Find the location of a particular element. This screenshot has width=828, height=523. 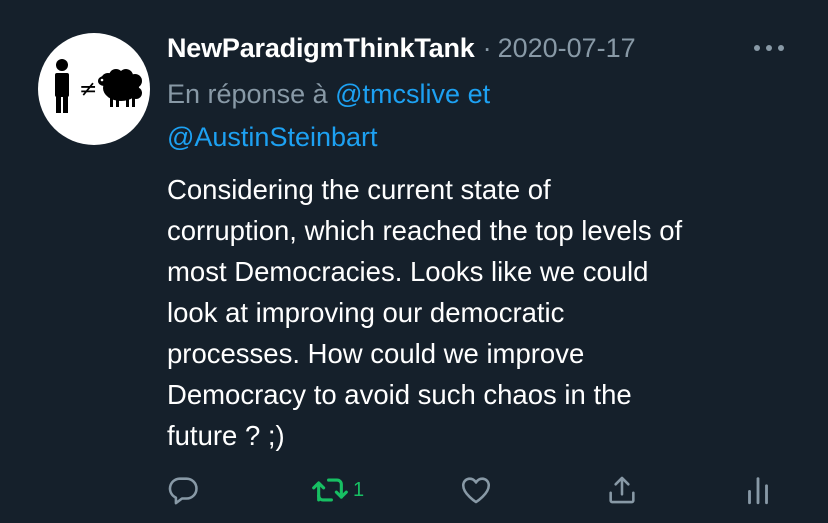

share-button is located at coordinates (622, 490).